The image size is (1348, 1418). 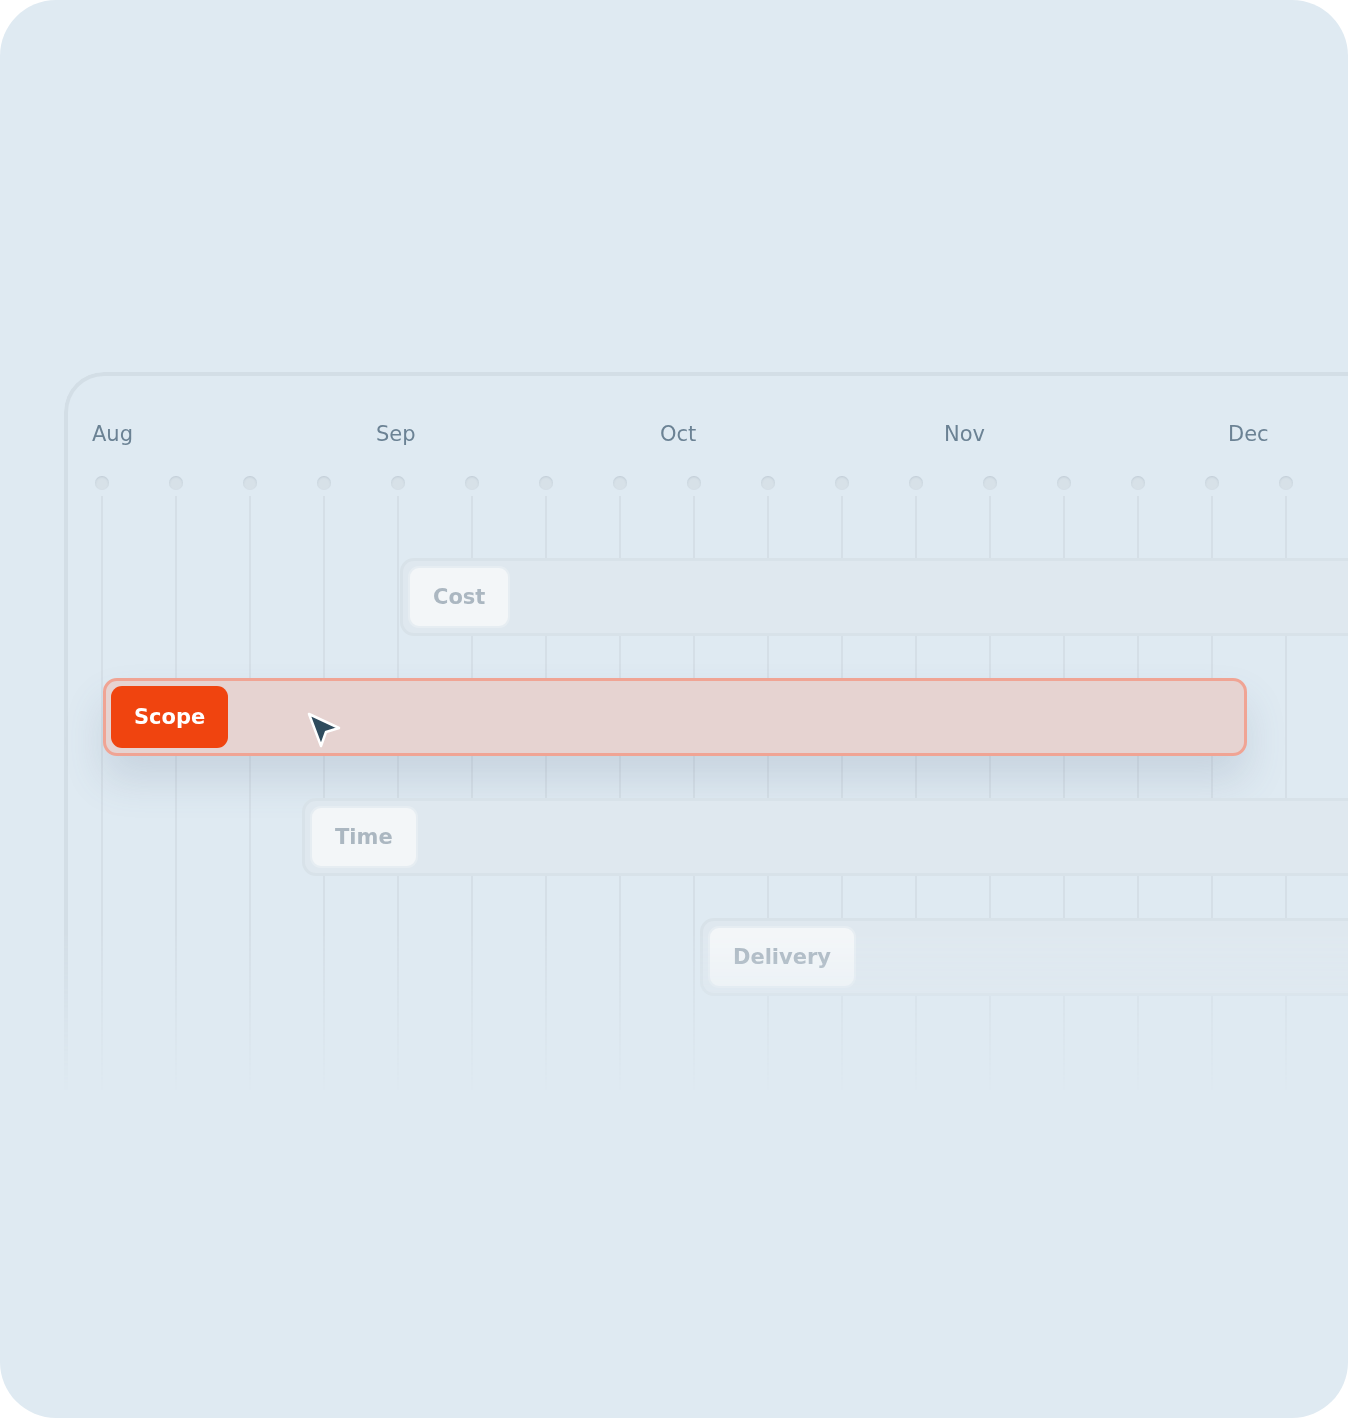 What do you see at coordinates (364, 837) in the screenshot?
I see `bar-label: Time` at bounding box center [364, 837].